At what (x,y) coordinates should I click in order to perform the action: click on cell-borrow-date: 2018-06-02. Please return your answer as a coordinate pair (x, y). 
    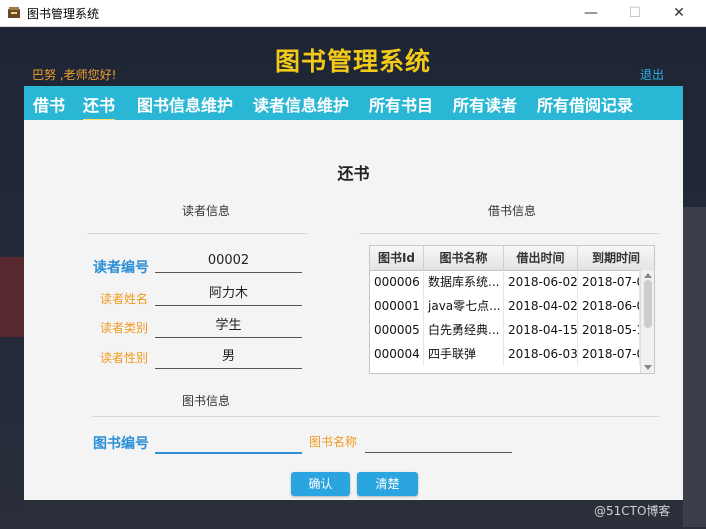
    Looking at the image, I should click on (541, 282).